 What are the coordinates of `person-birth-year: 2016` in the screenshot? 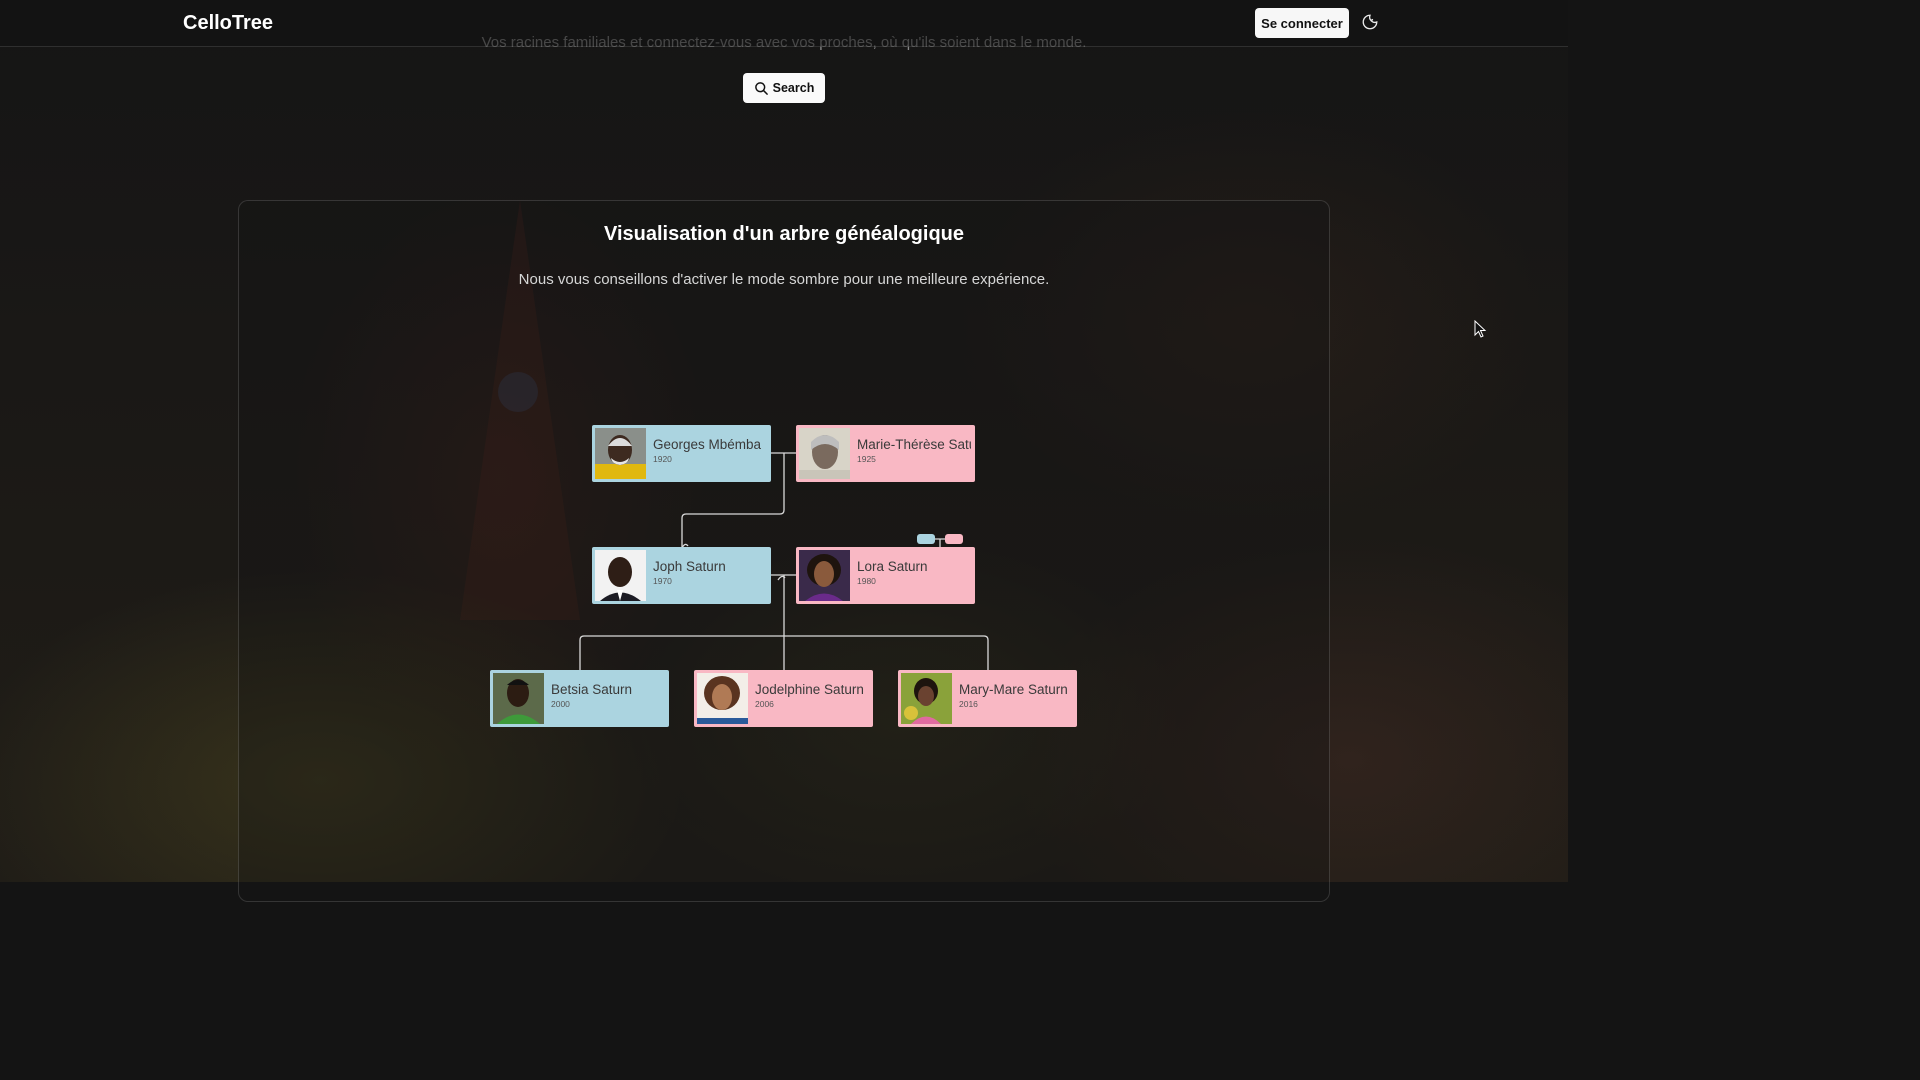 It's located at (968, 704).